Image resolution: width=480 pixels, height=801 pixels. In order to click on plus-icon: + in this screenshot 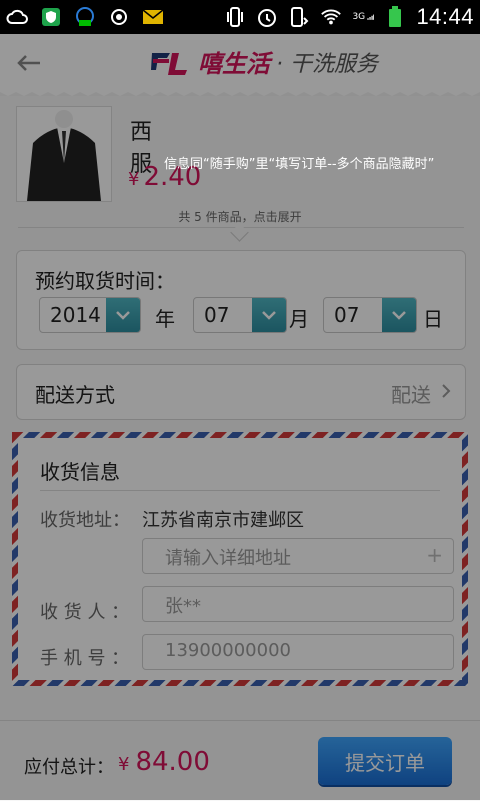, I will do `click(434, 555)`.